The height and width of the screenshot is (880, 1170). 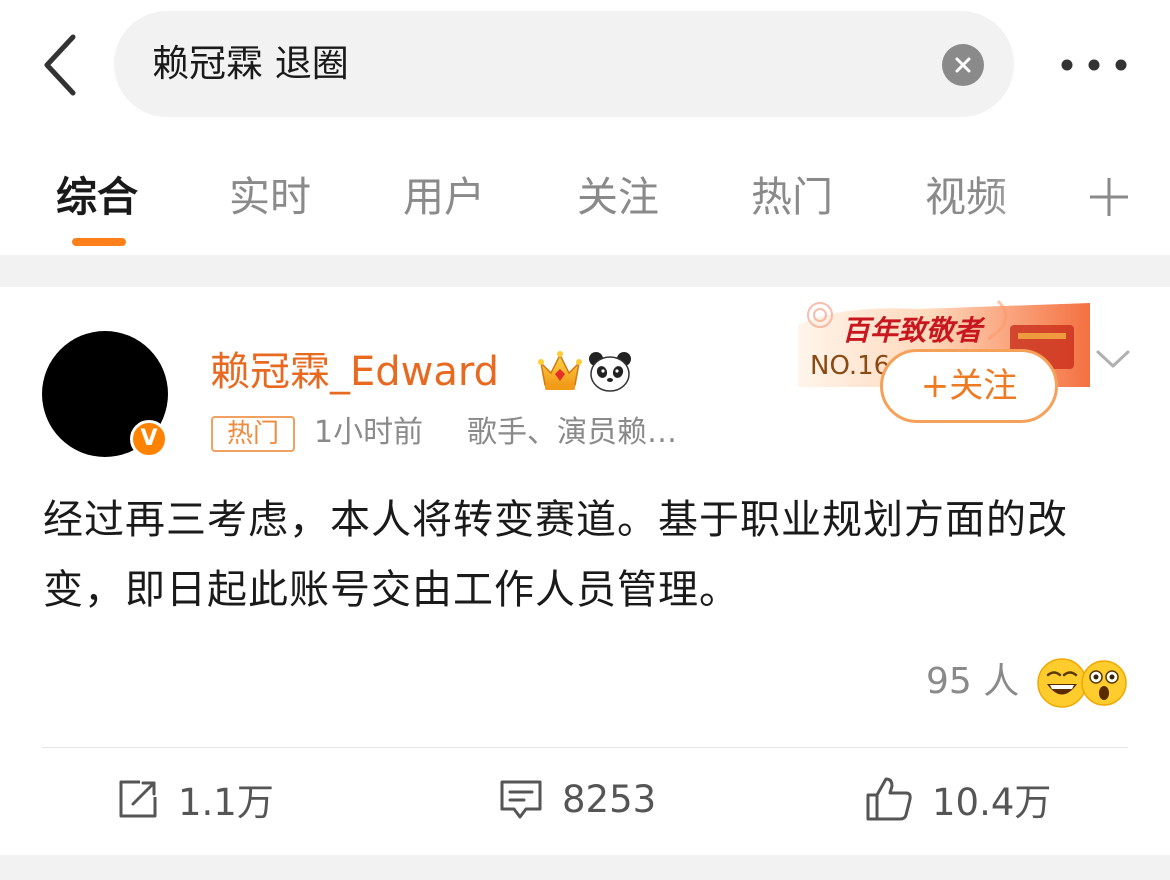 I want to click on search-box: 赖冠霖 退圈, so click(x=564, y=64).